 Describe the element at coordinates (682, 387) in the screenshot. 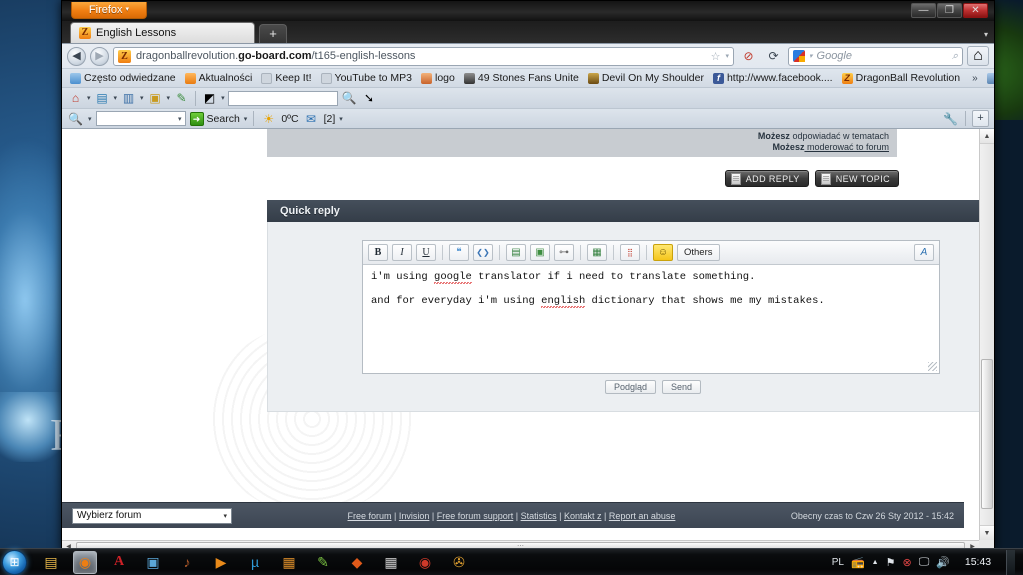

I see `send-button: Send` at that location.